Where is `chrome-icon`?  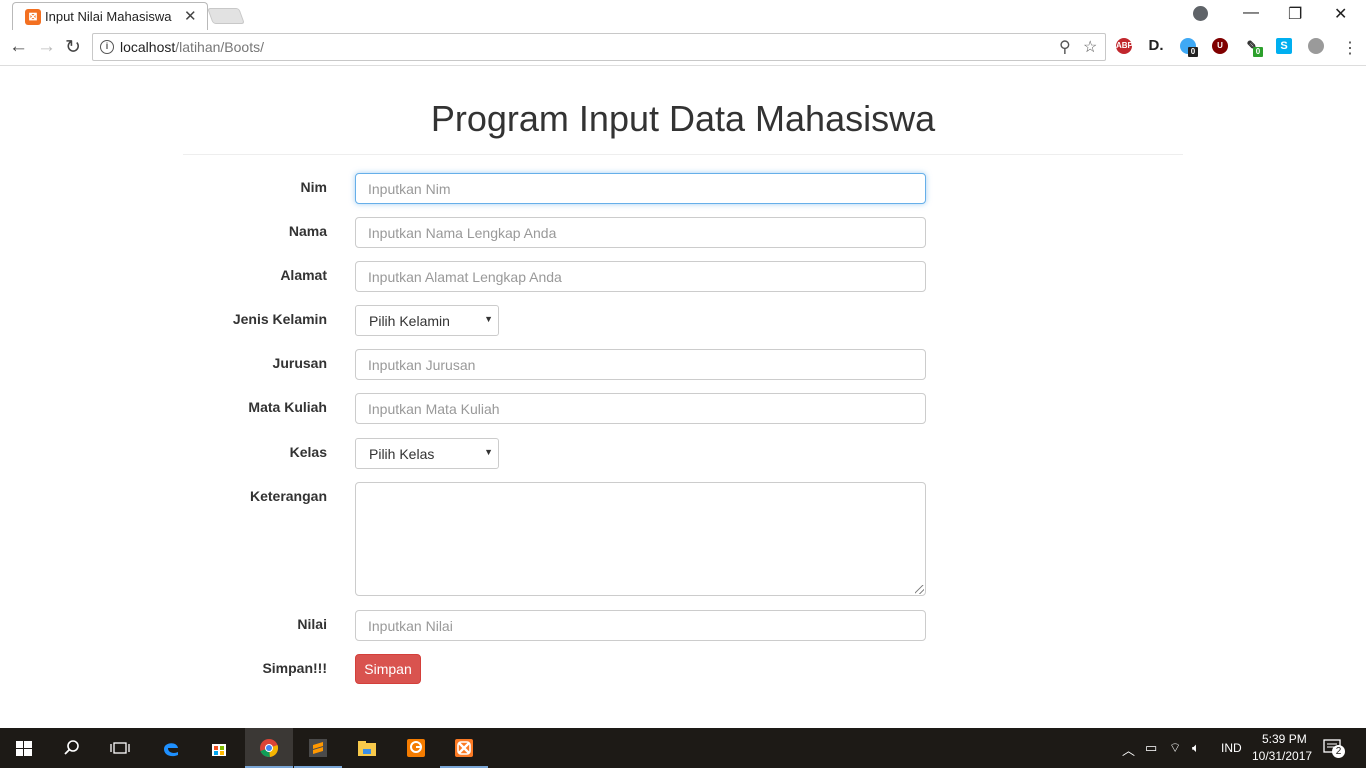
chrome-icon is located at coordinates (269, 748).